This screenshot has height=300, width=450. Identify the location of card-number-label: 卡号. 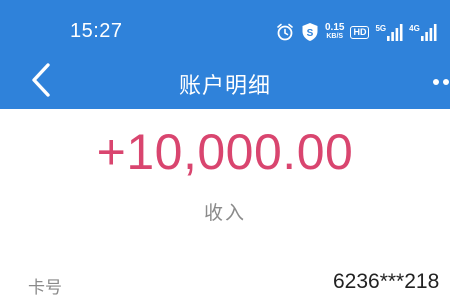
(45, 288).